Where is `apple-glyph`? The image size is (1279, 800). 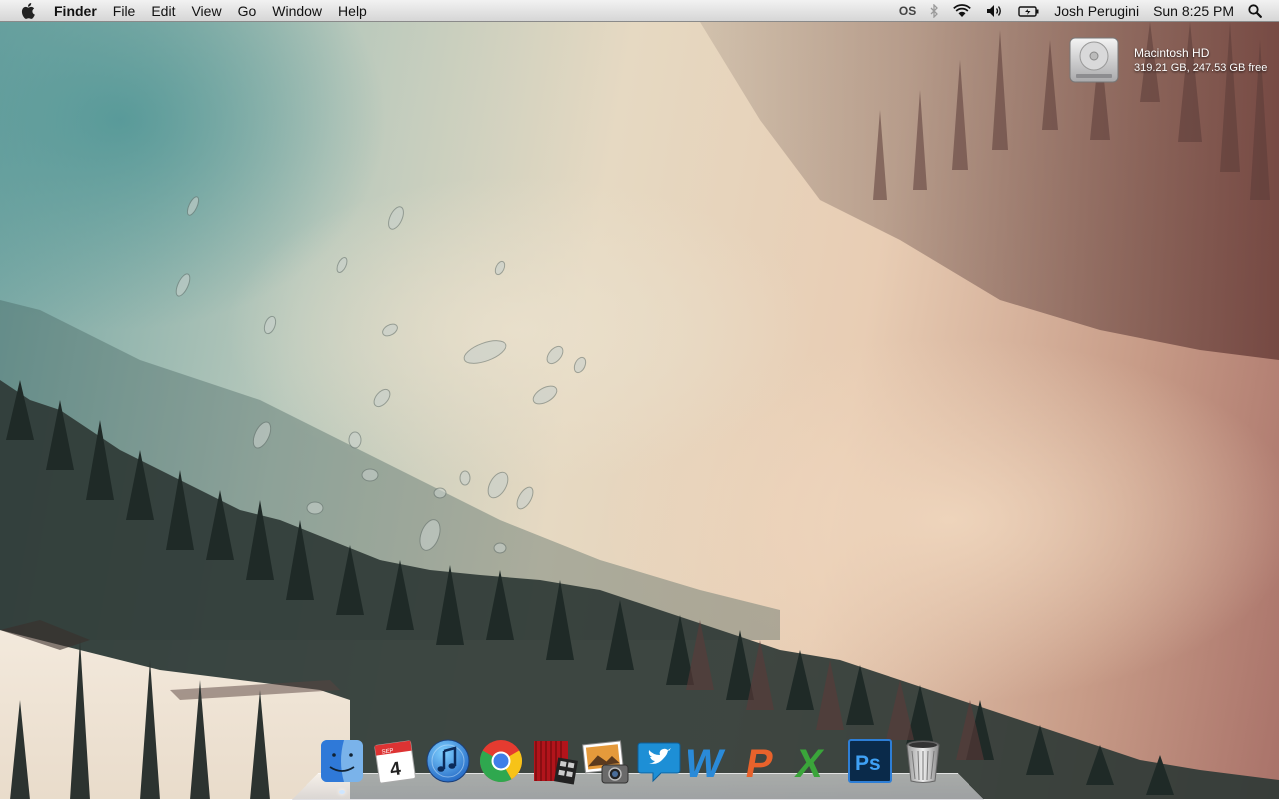 apple-glyph is located at coordinates (28, 10).